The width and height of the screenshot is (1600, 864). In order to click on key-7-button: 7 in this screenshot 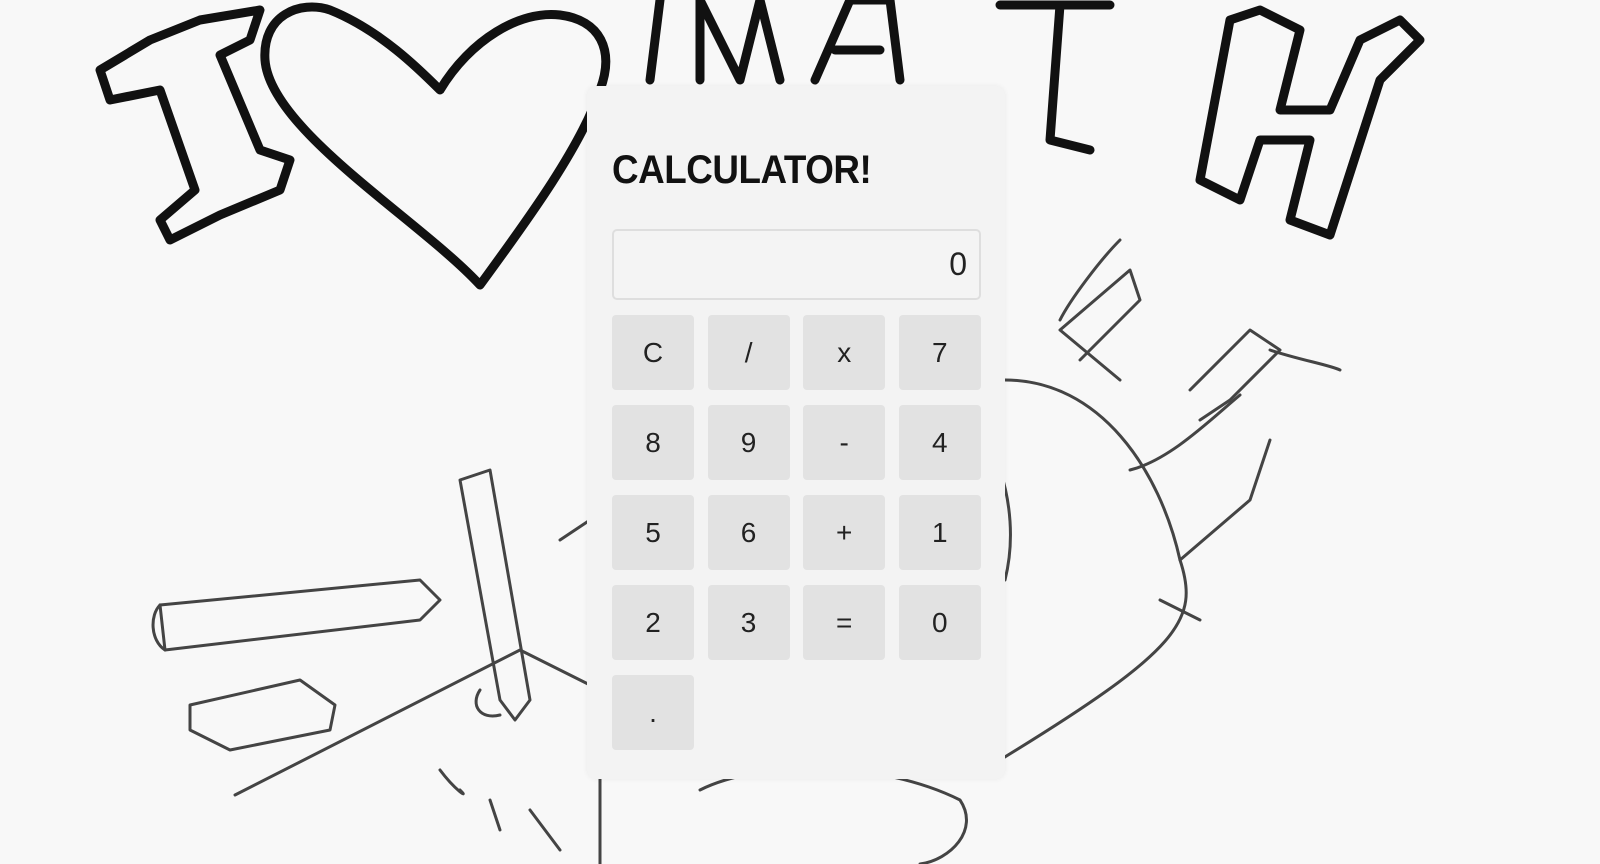, I will do `click(939, 352)`.